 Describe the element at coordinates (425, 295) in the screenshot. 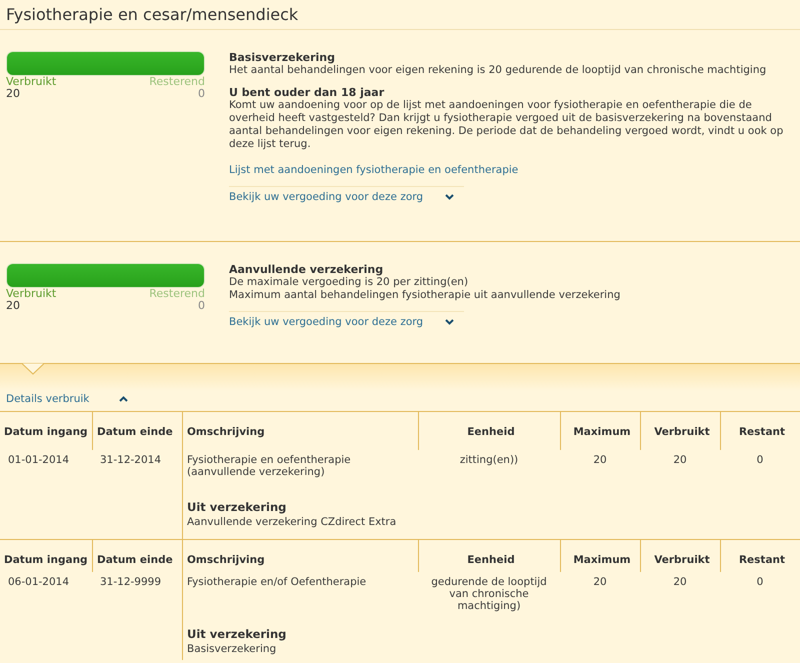

I see `coverage-text: Maximum aantal behandelingen fysiotherapie uit aanvullende verzekering` at that location.